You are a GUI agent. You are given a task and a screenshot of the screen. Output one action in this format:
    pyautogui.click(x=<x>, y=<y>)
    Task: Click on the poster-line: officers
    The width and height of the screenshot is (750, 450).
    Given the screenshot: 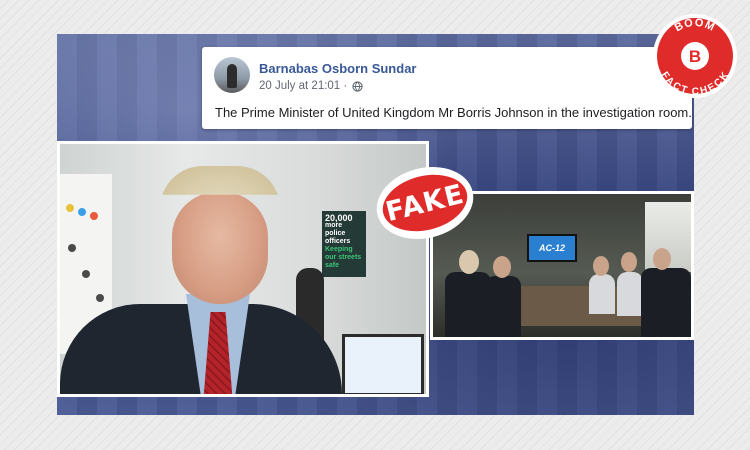 What is the action you would take?
    pyautogui.click(x=338, y=241)
    